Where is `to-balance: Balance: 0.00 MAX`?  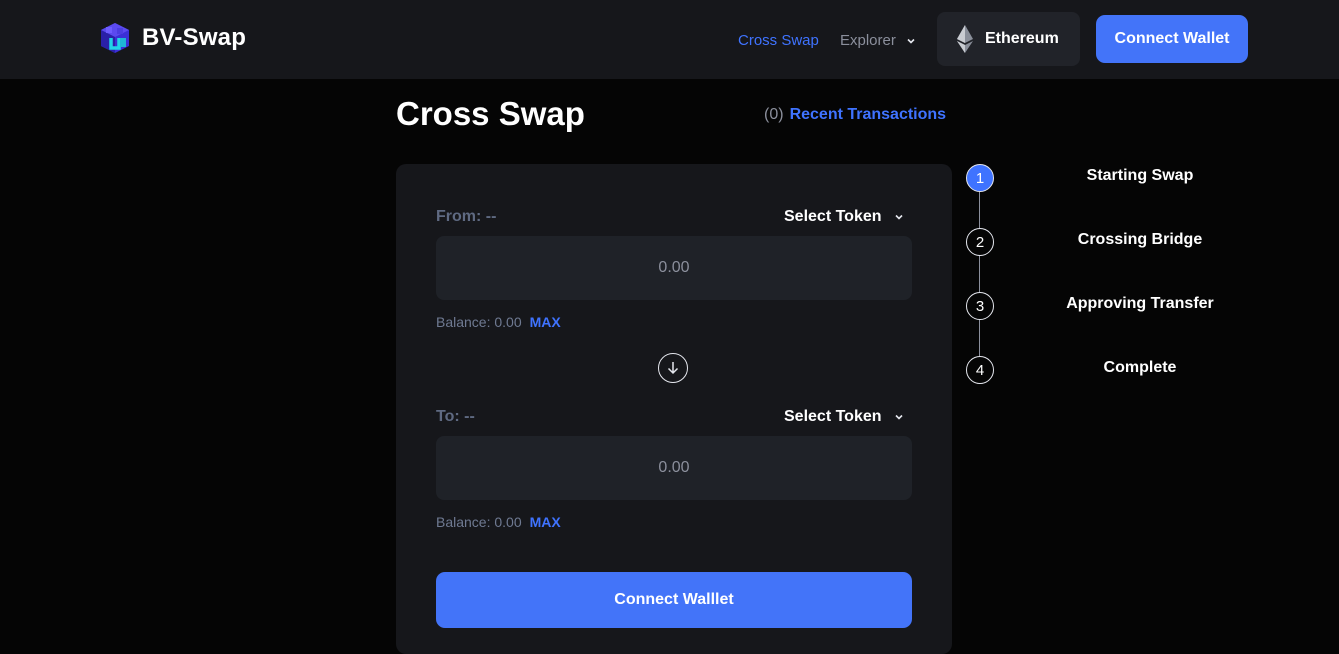
to-balance: Balance: 0.00 MAX is located at coordinates (498, 522).